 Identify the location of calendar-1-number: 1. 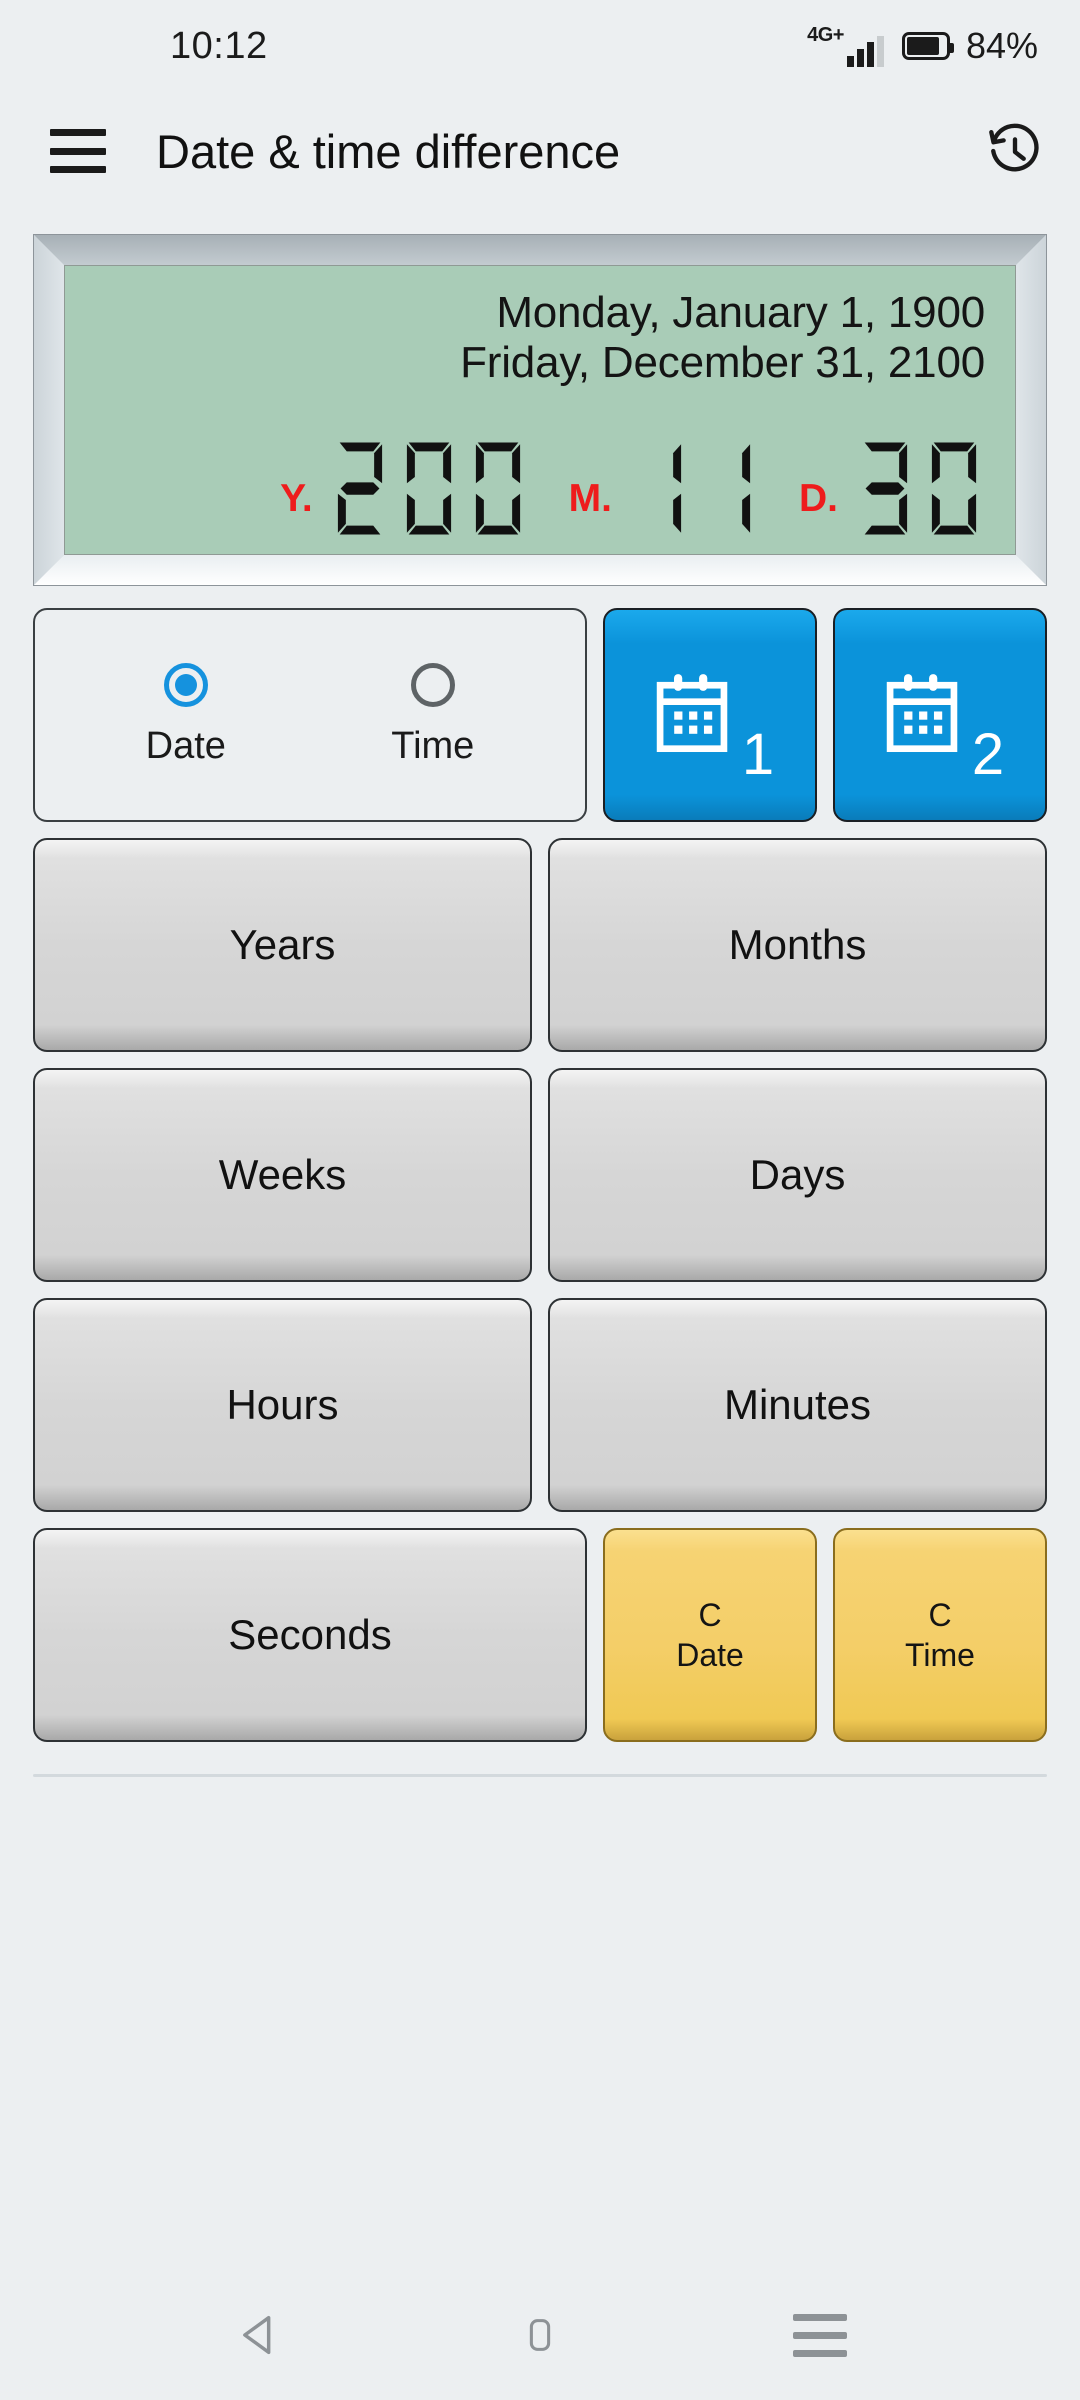
(758, 754).